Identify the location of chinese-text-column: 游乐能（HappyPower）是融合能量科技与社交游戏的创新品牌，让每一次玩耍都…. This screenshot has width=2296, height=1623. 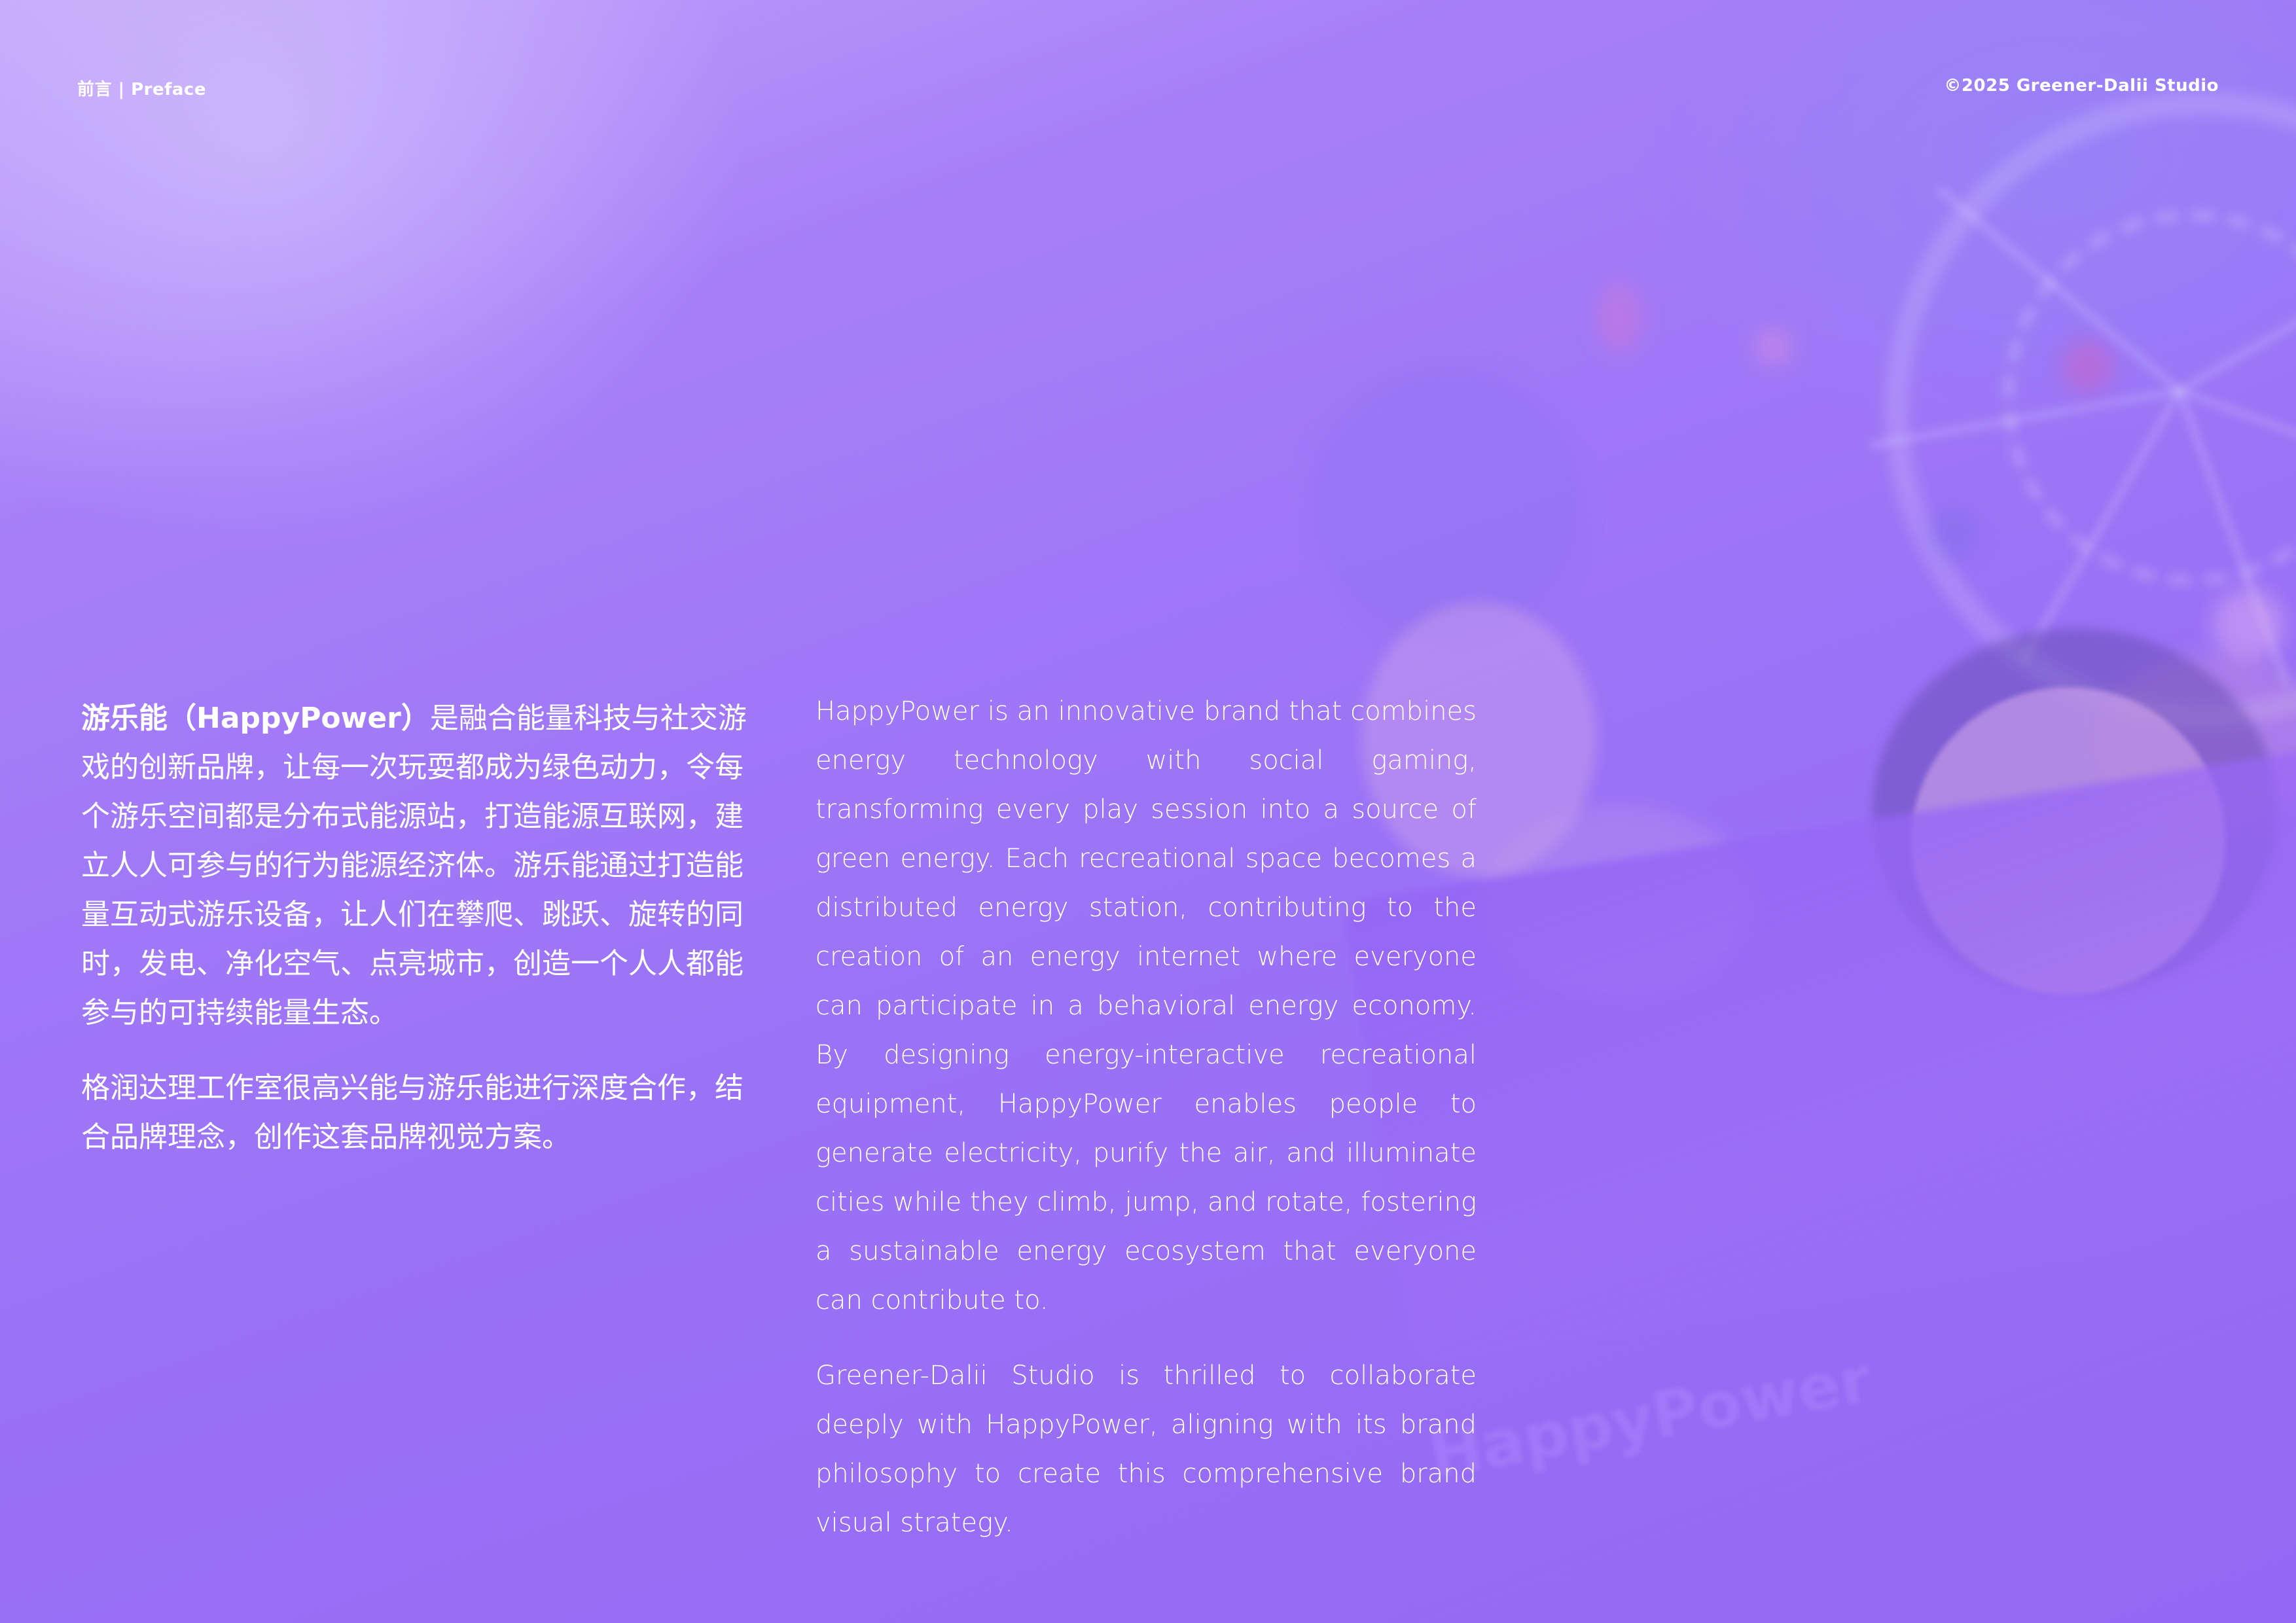
(415, 941).